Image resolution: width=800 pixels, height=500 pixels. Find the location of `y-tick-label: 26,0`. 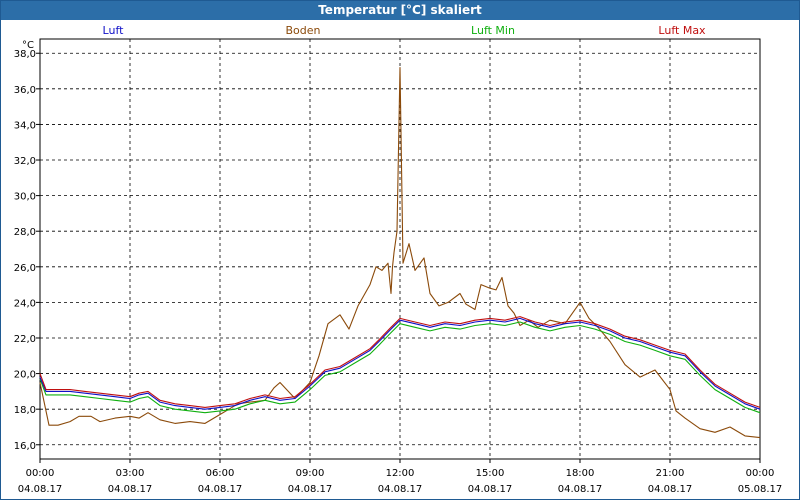

y-tick-label: 26,0 is located at coordinates (25, 268).